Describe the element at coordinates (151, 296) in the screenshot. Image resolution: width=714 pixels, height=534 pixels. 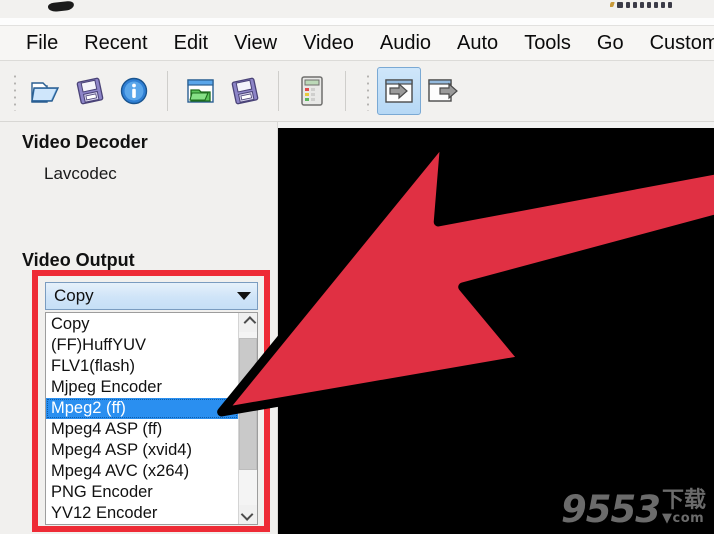
I see `video-output-combobox: Copy` at that location.